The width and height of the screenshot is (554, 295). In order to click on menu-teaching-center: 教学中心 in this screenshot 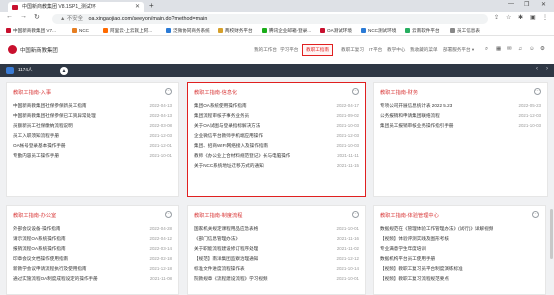, I will do `click(396, 50)`.